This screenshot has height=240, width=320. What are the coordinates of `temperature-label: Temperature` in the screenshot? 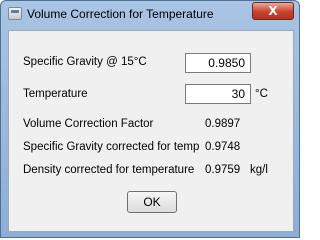 It's located at (55, 94).